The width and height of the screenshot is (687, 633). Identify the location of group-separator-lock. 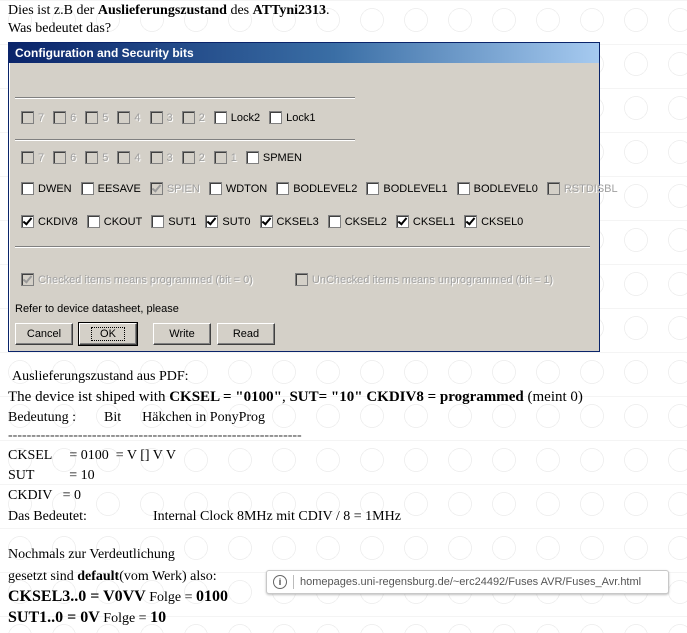
(185, 98).